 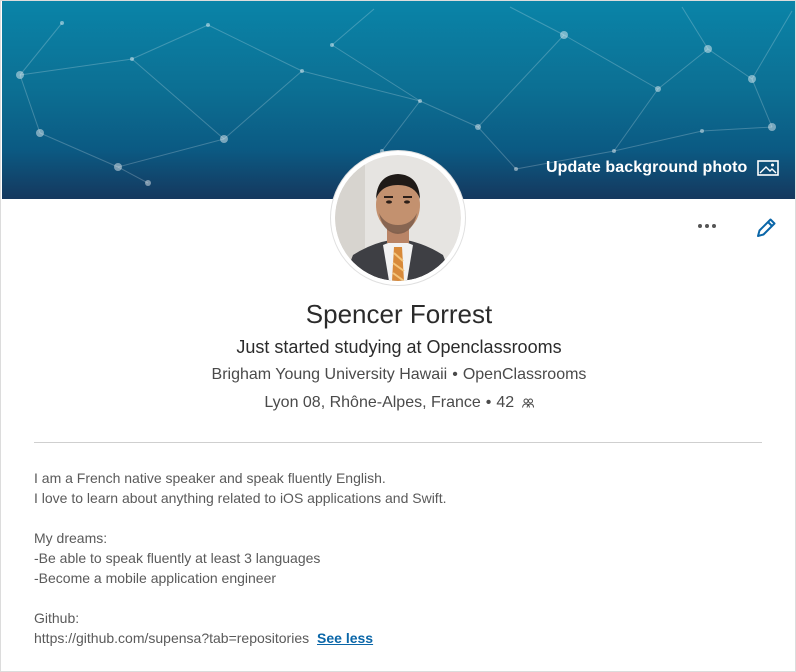 What do you see at coordinates (372, 402) in the screenshot?
I see `profile-location: Lyon 08, Rhône-Alpes, France` at bounding box center [372, 402].